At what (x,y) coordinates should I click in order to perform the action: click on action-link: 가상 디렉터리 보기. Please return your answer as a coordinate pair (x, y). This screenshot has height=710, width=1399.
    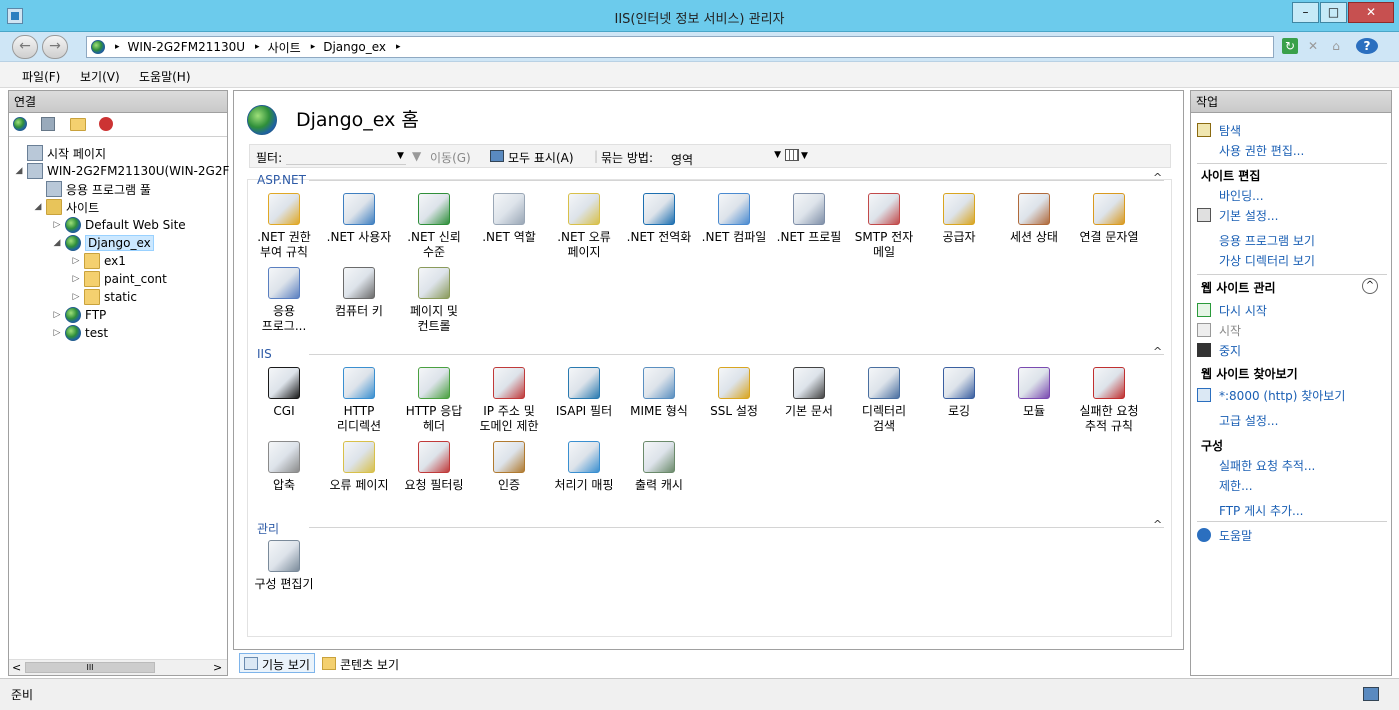
    Looking at the image, I should click on (1267, 260).